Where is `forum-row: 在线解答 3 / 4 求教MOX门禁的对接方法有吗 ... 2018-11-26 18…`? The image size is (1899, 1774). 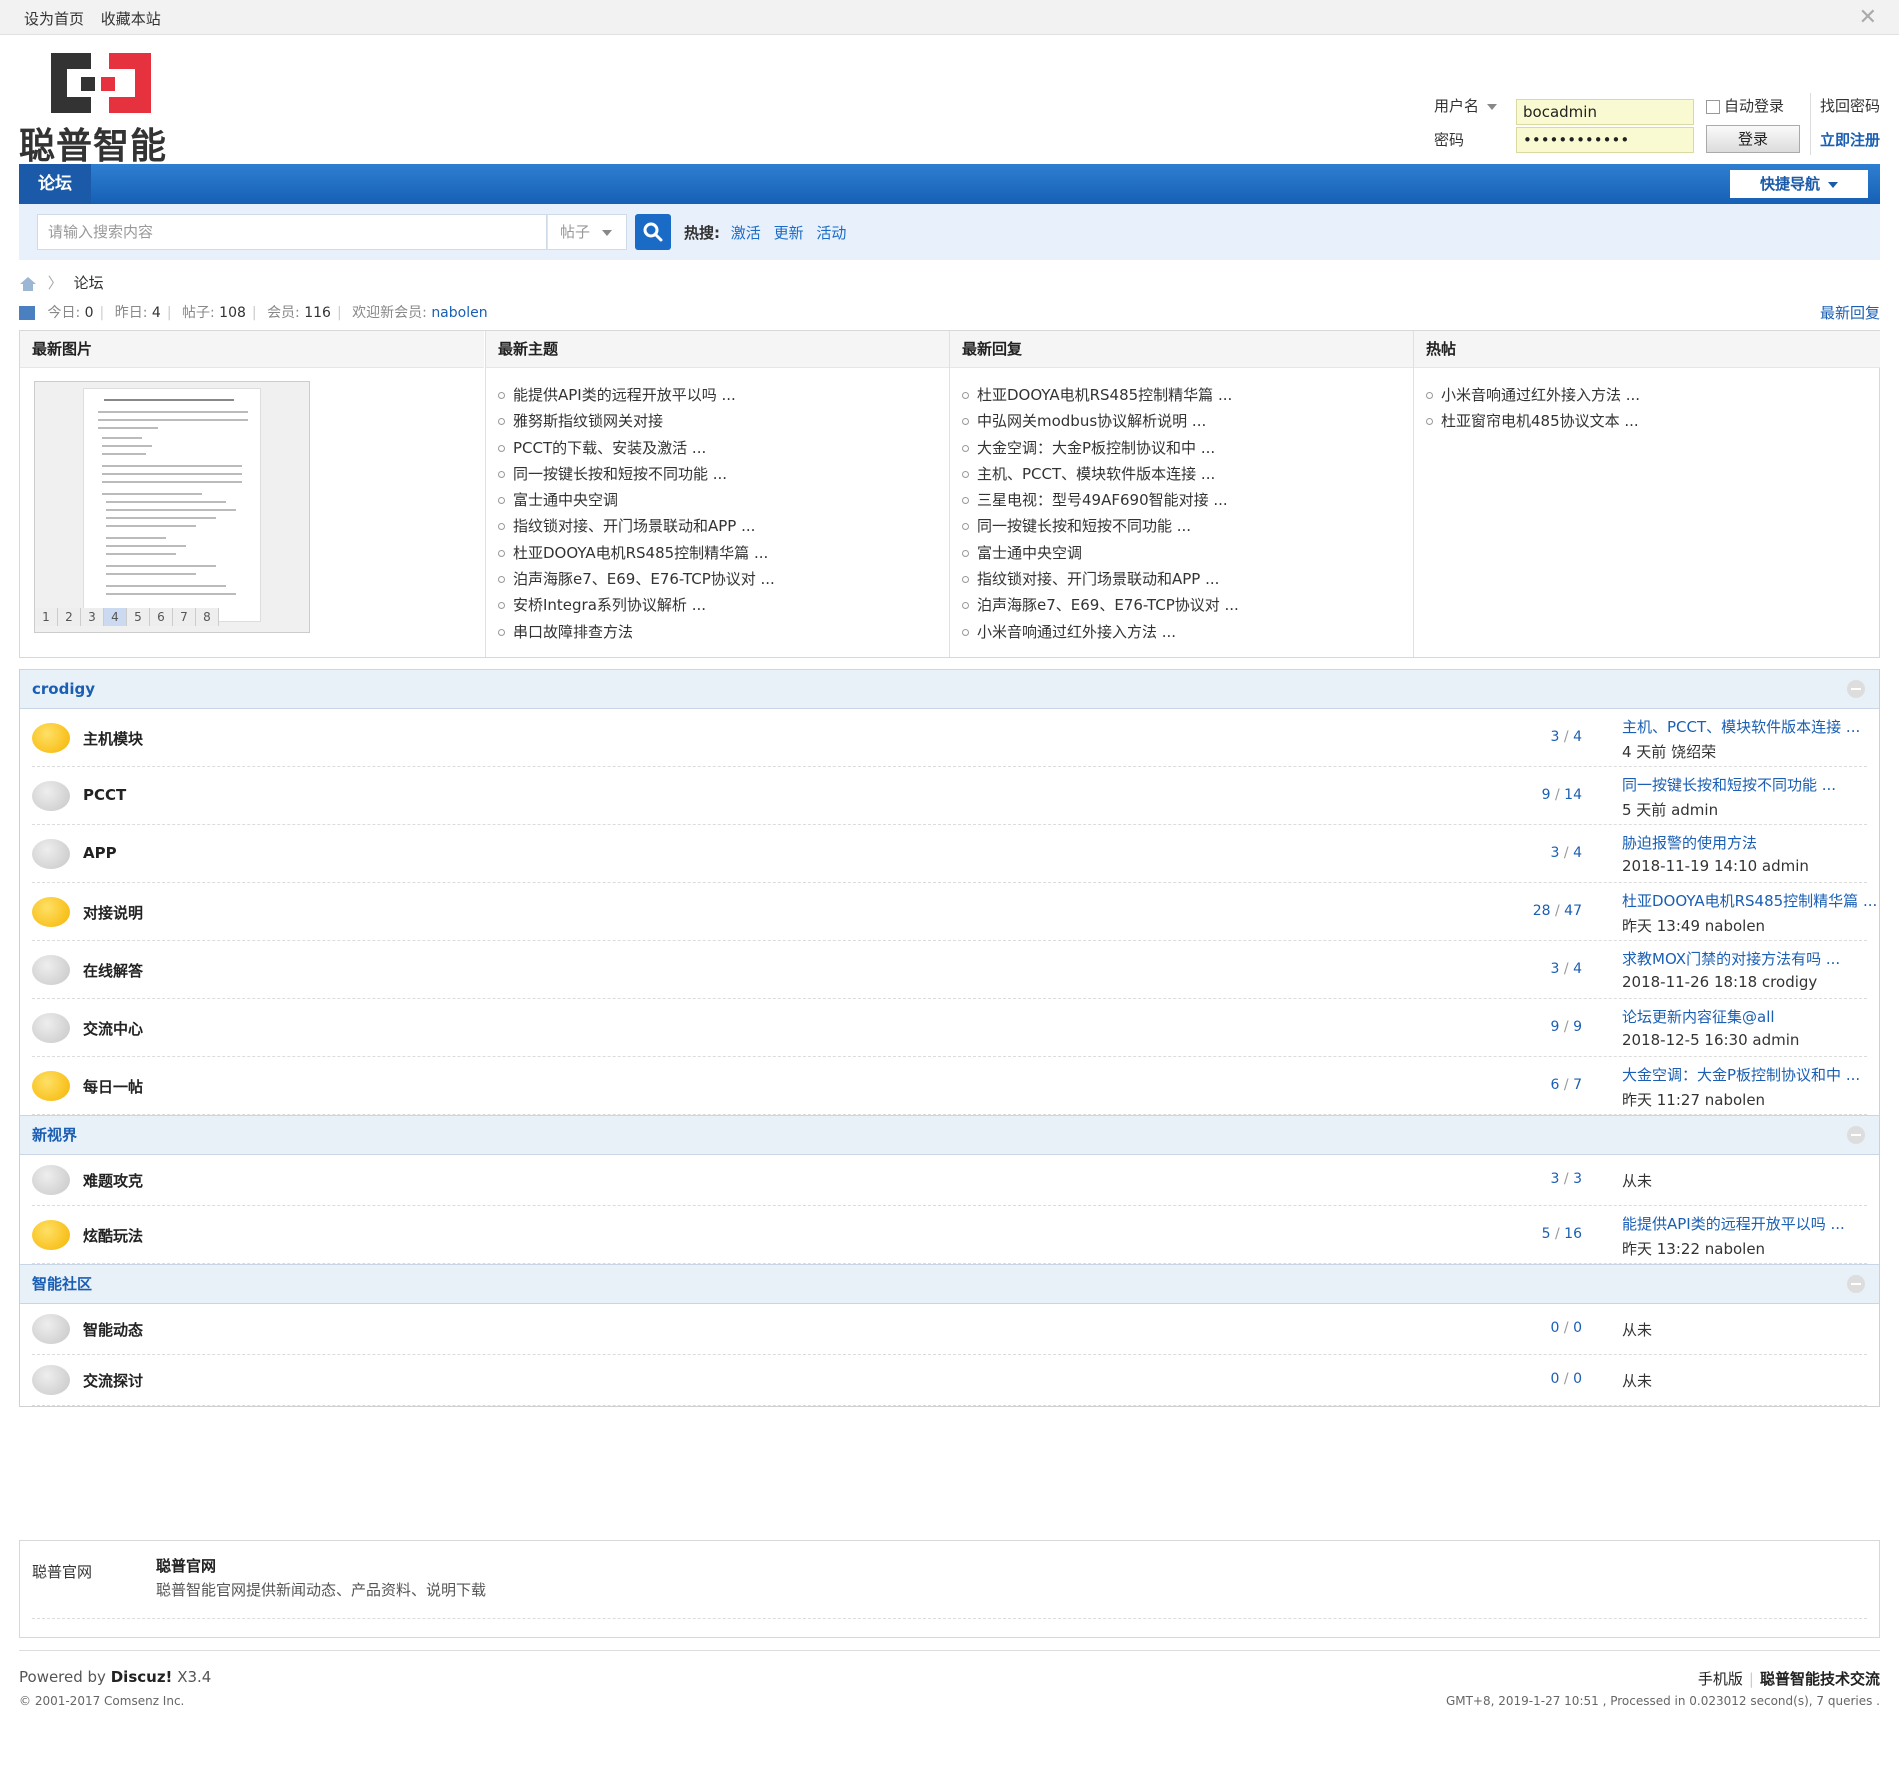 forum-row: 在线解答 3 / 4 求教MOX门禁的对接方法有吗 ... 2018-11-26 18… is located at coordinates (949, 970).